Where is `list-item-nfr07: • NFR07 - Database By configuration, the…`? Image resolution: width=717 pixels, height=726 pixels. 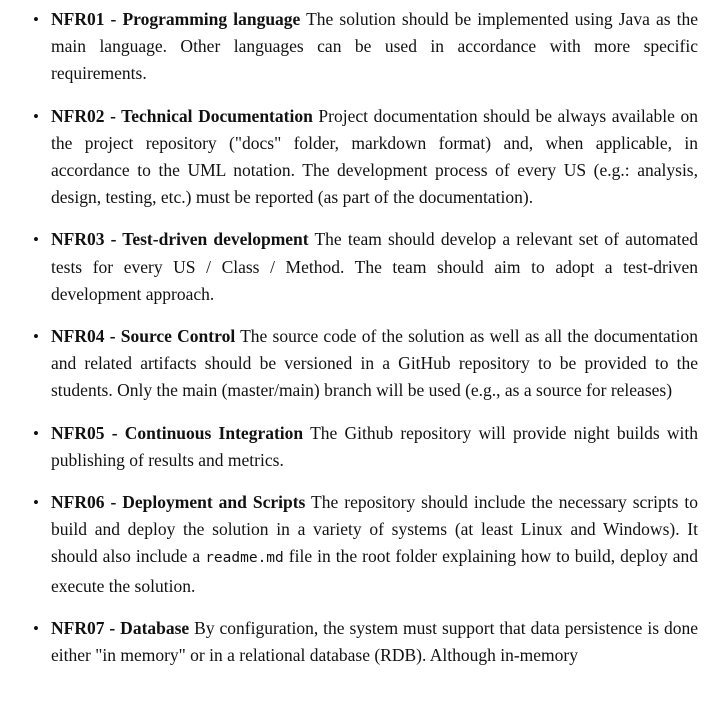
list-item-nfr07: • NFR07 - Database By configuration, the… is located at coordinates (361, 642).